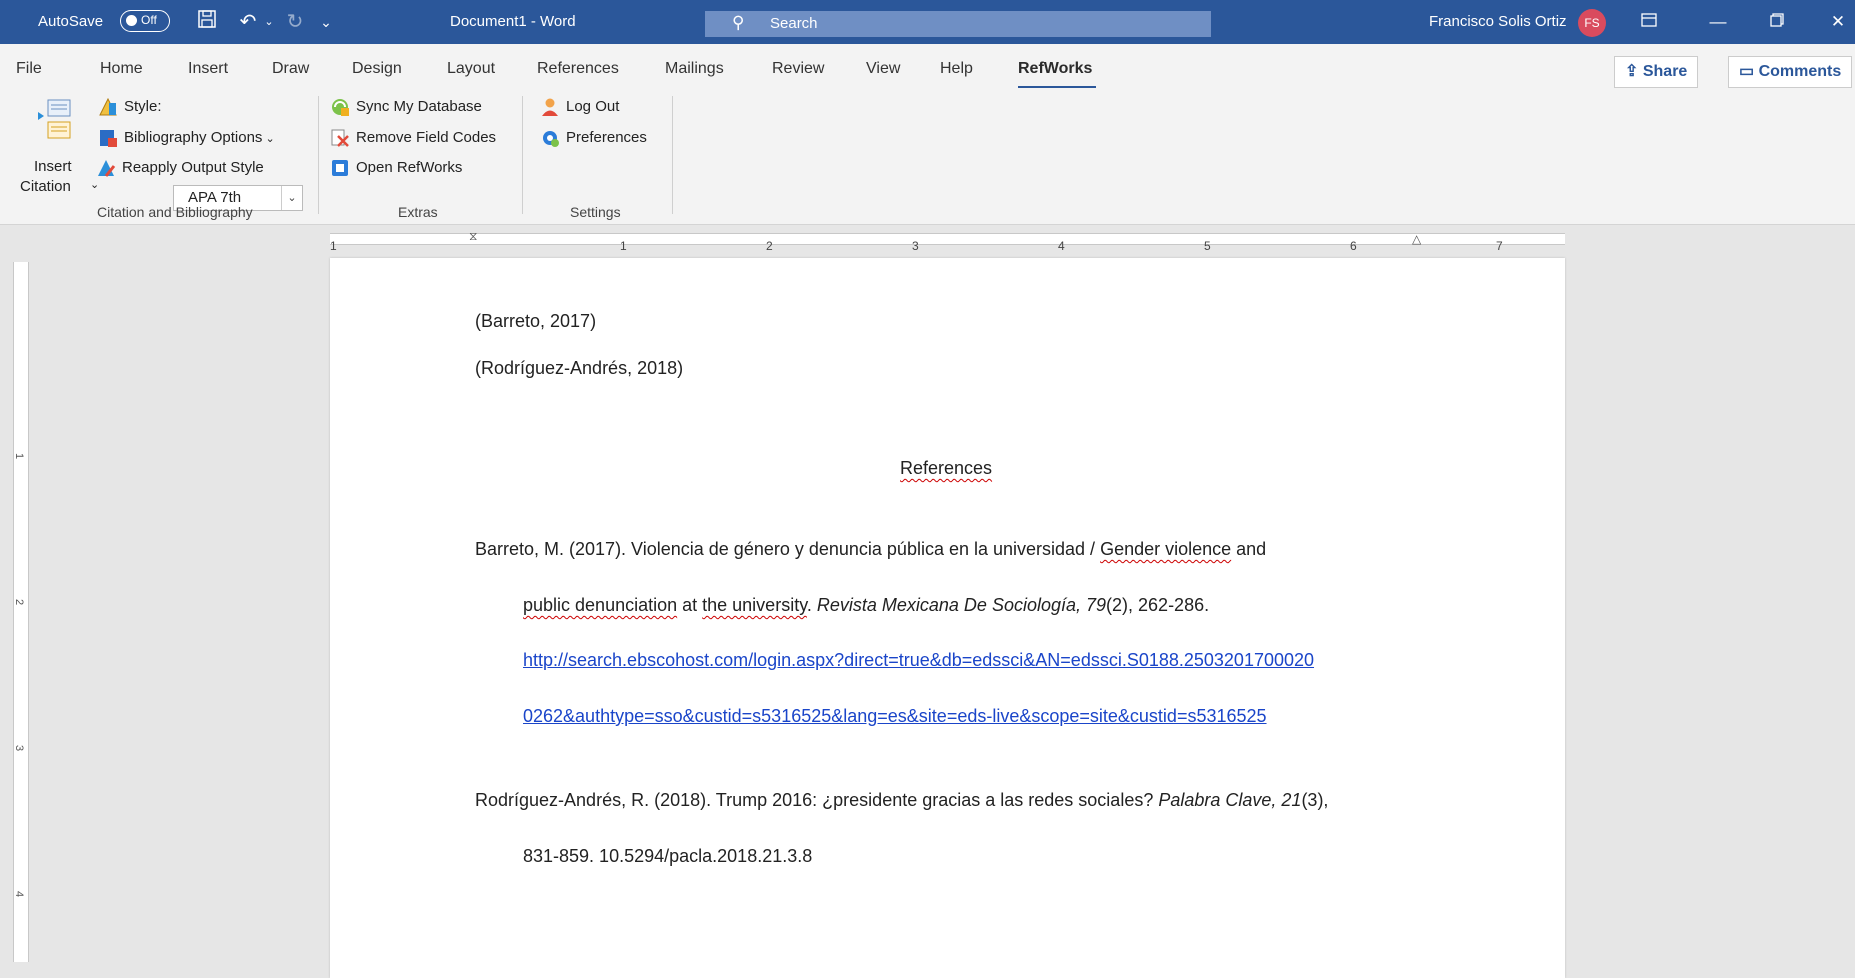 The image size is (1855, 978). I want to click on reapply-style-icon, so click(106, 168).